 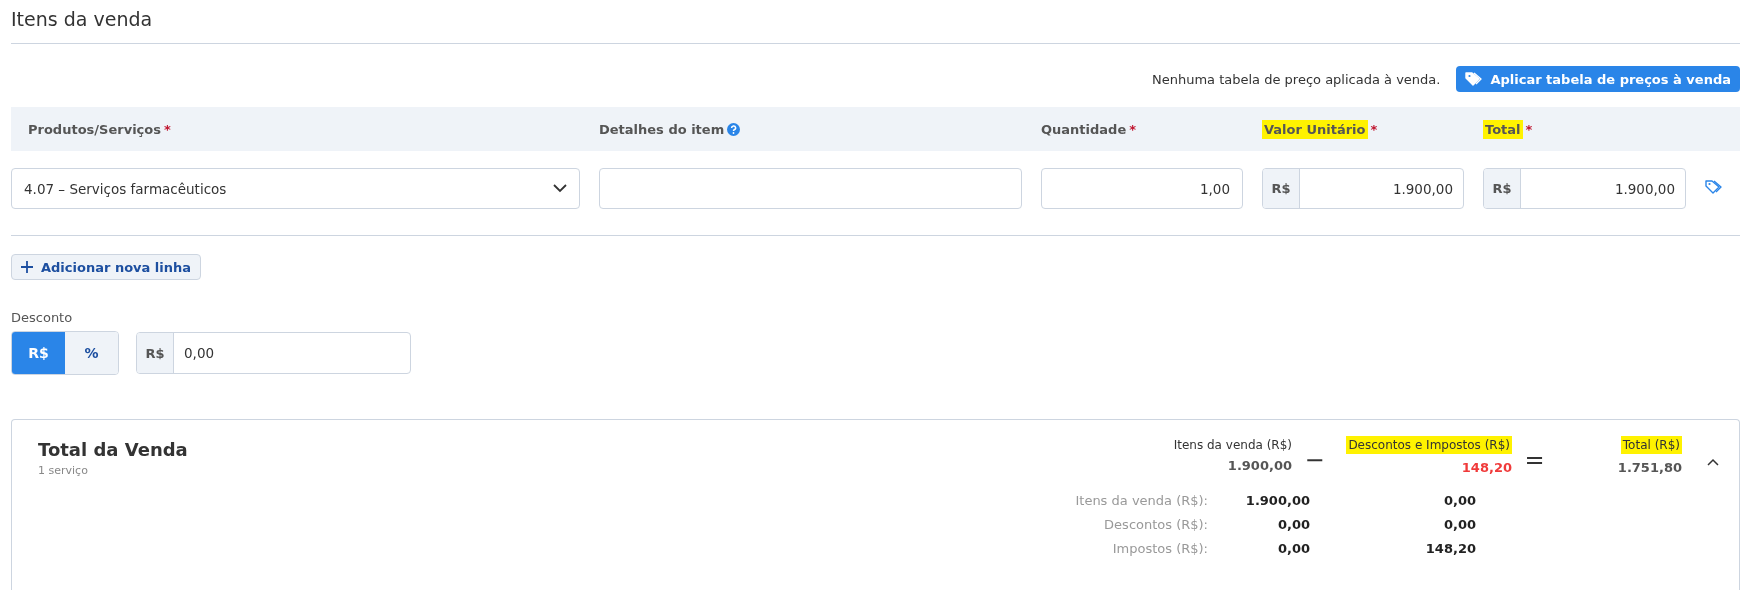 What do you see at coordinates (1142, 188) in the screenshot?
I see `quantity-field: 1,00` at bounding box center [1142, 188].